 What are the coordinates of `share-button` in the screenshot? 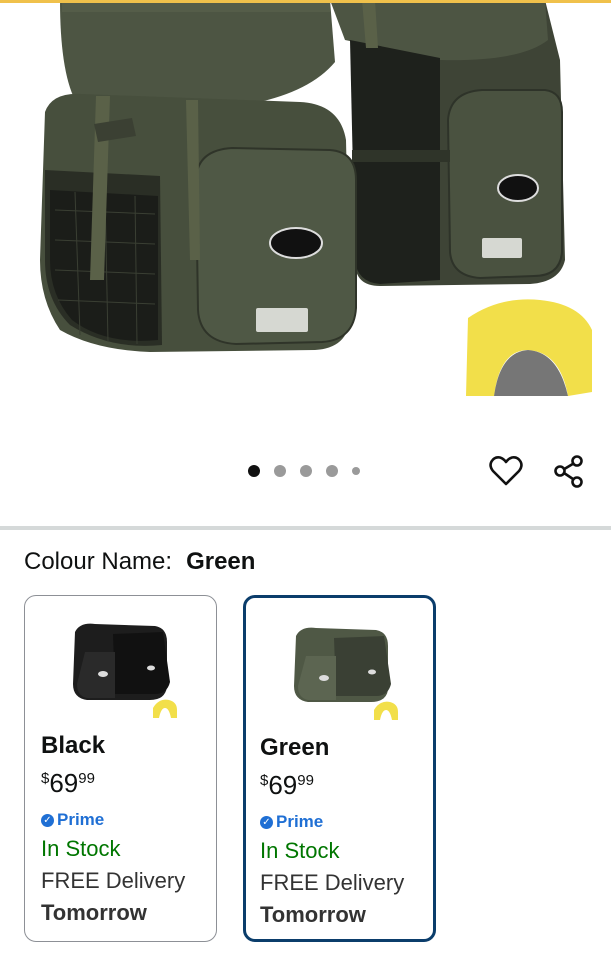 It's located at (569, 471).